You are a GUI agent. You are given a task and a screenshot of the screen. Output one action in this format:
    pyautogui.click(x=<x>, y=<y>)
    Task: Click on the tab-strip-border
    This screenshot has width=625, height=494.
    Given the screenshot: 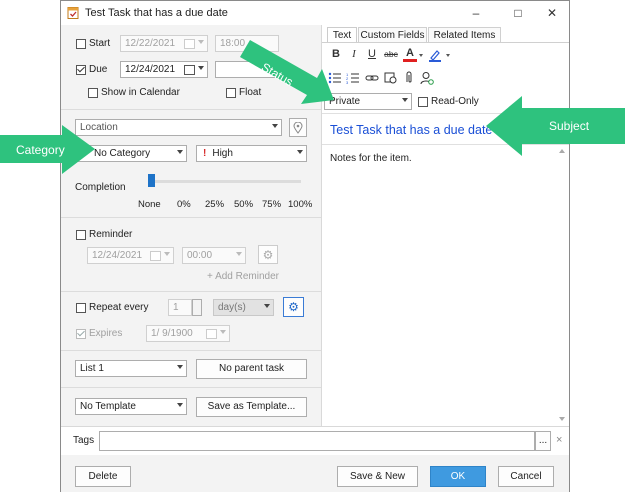 What is the action you would take?
    pyautogui.click(x=445, y=42)
    